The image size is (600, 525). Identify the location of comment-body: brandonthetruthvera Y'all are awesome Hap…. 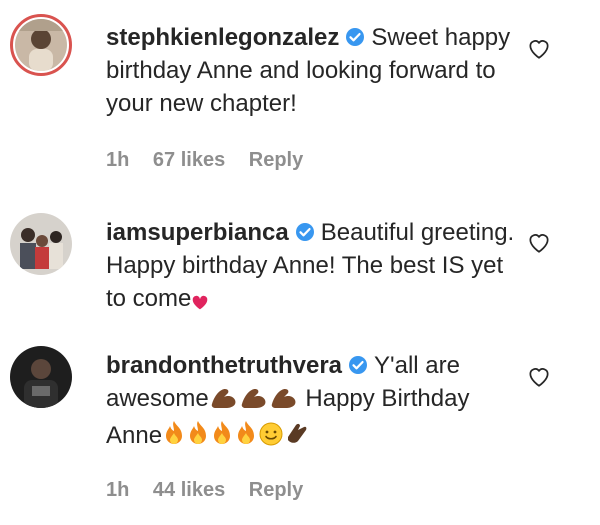
(311, 402).